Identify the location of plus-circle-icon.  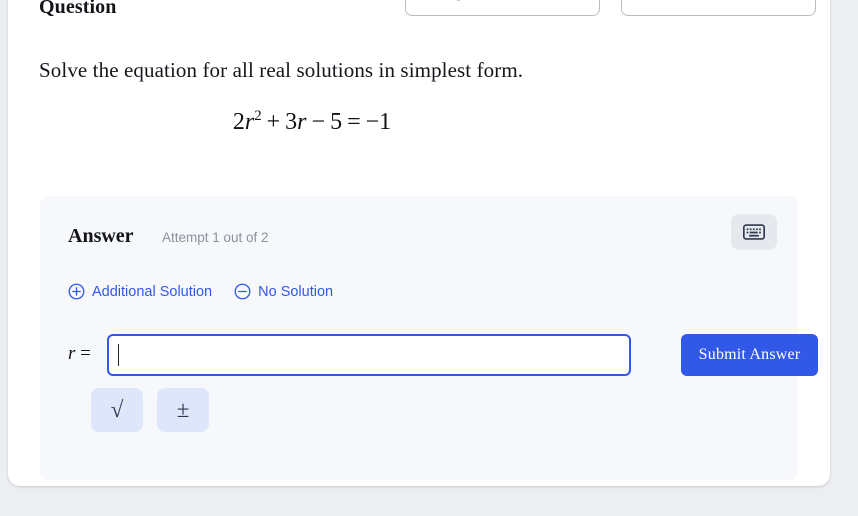
(76, 291).